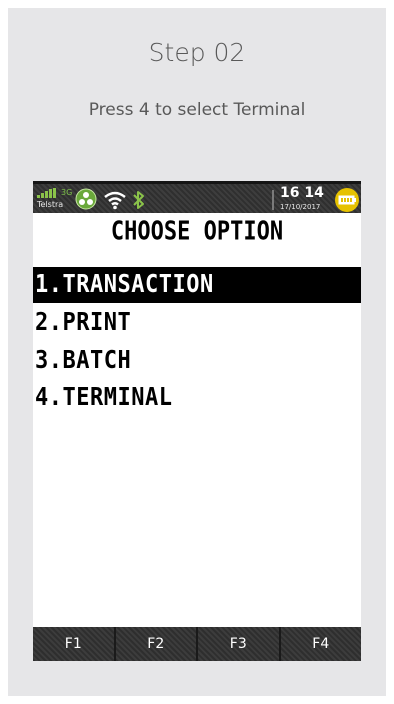  I want to click on menu-item-label: 3.BATCH, so click(83, 360).